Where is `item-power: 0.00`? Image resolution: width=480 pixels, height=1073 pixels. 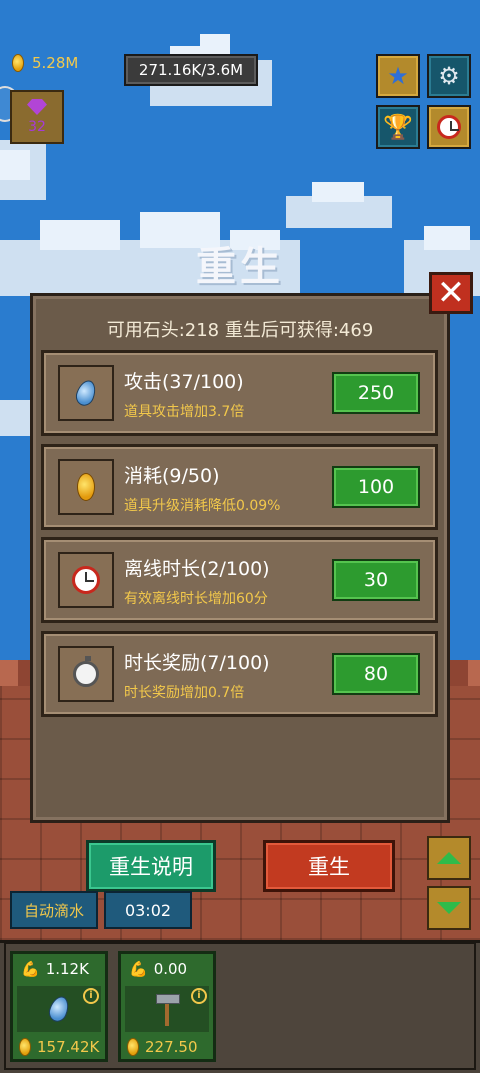 item-power: 0.00 is located at coordinates (170, 969).